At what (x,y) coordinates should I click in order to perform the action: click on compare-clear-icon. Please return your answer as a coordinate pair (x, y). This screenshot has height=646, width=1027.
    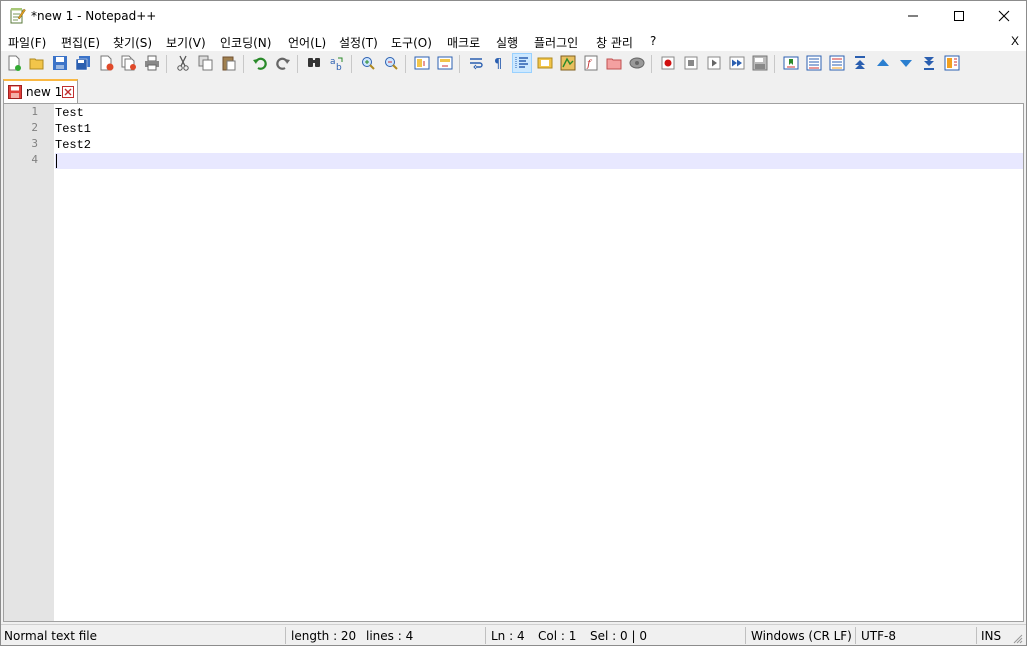
    Looking at the image, I should click on (837, 63).